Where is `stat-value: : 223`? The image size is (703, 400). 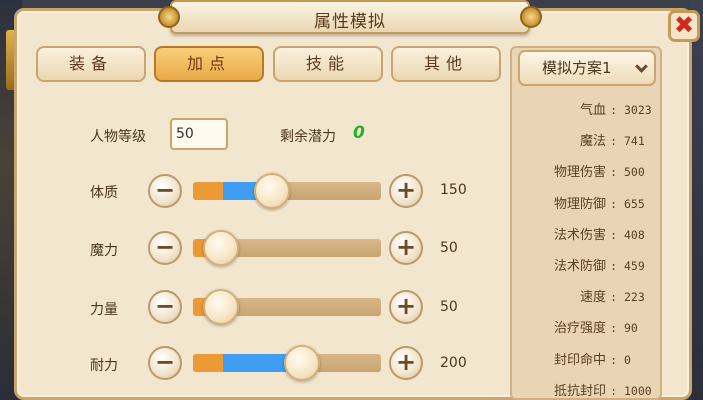
stat-value: : 223 is located at coordinates (627, 297).